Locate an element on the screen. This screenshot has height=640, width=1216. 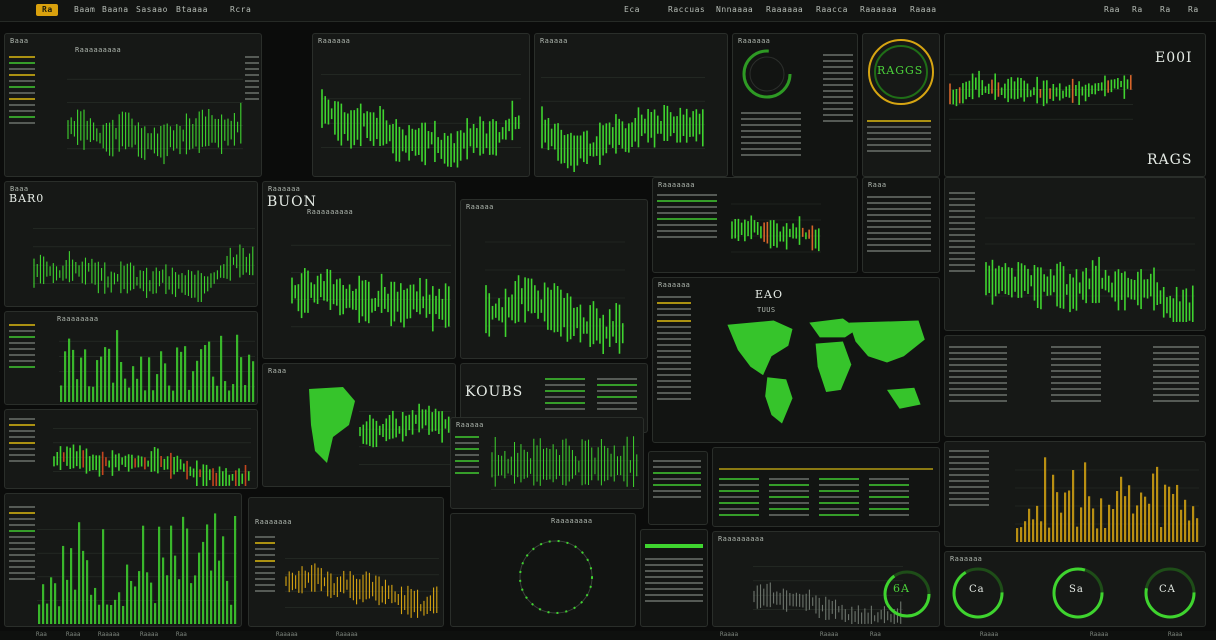
panel-gauge-list: Raaaaaa is located at coordinates (795, 105).